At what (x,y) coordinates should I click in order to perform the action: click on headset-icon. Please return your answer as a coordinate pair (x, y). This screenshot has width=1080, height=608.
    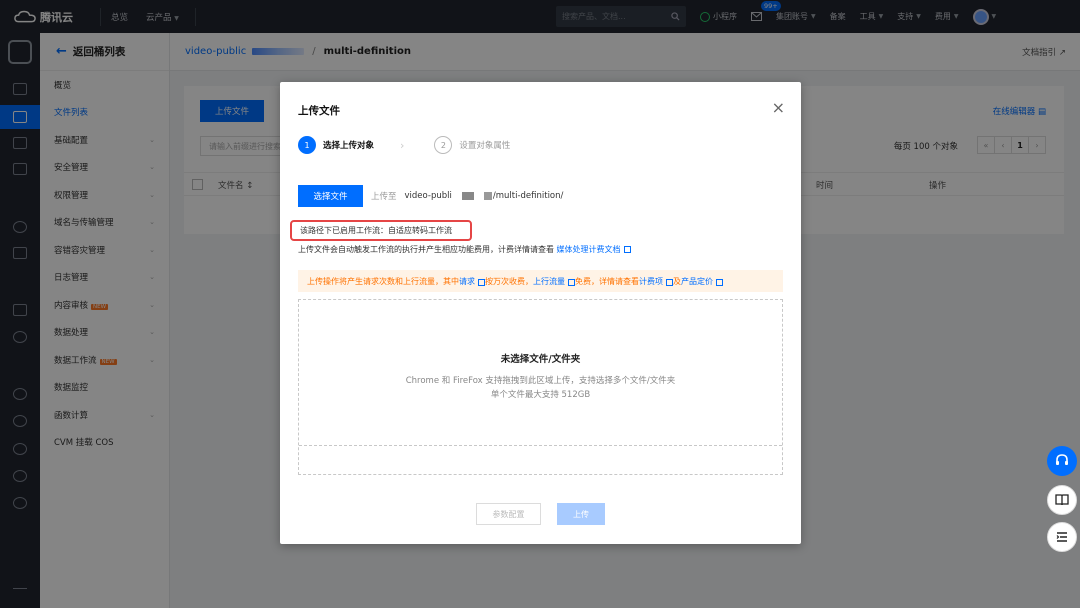
    Looking at the image, I should click on (1062, 459).